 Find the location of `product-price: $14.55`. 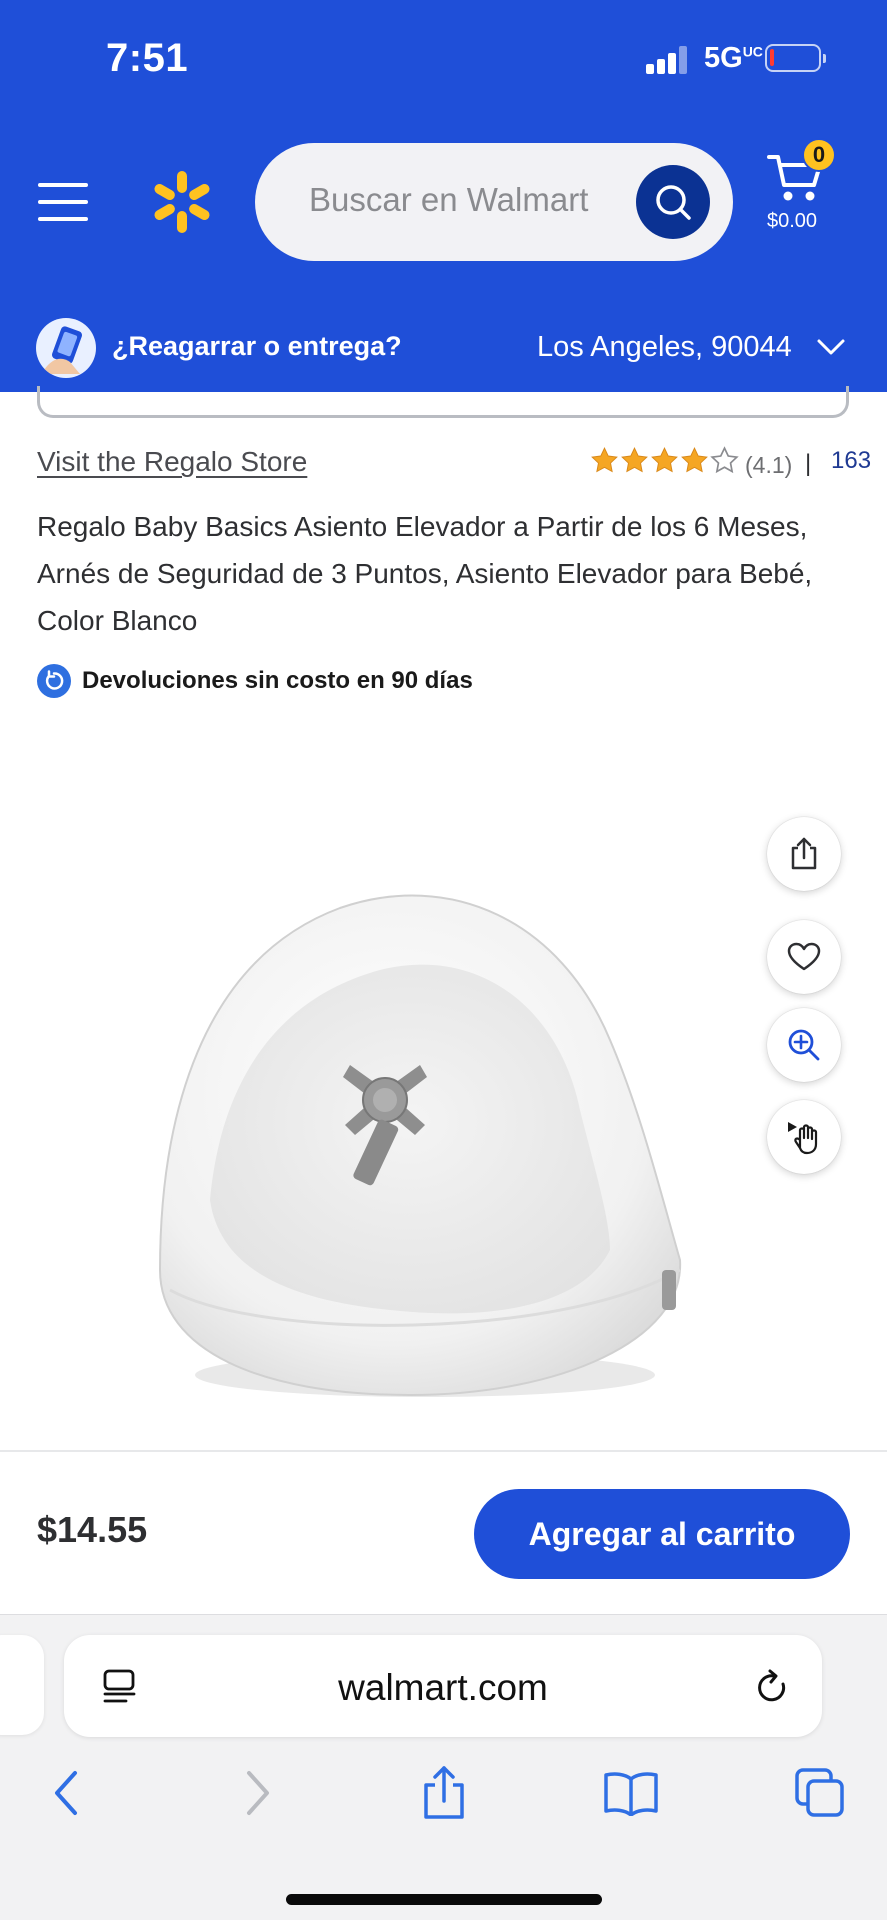

product-price: $14.55 is located at coordinates (92, 1529).